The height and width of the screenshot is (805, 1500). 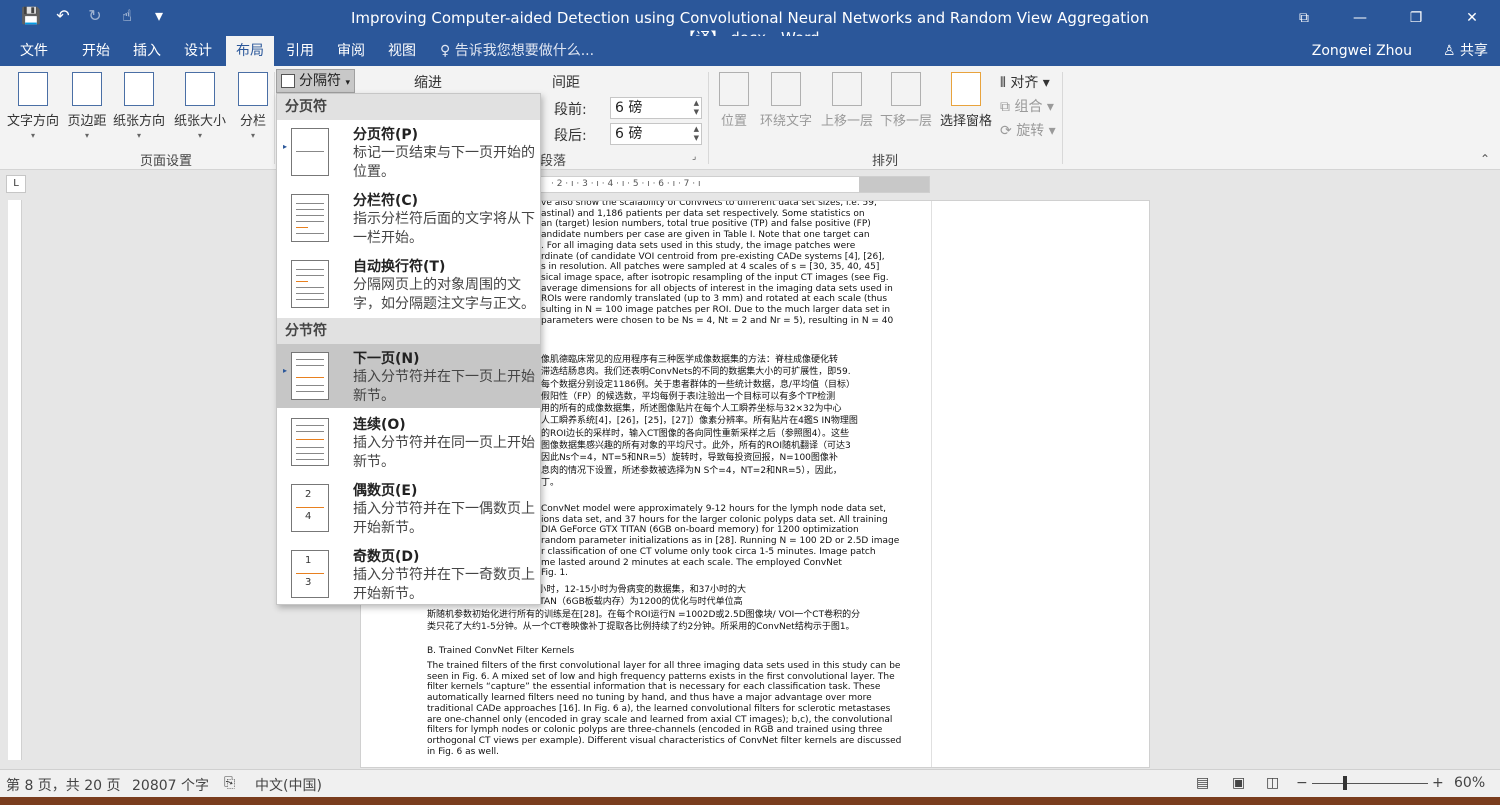 I want to click on margins-button: 页边距 ▾, so click(x=87, y=106).